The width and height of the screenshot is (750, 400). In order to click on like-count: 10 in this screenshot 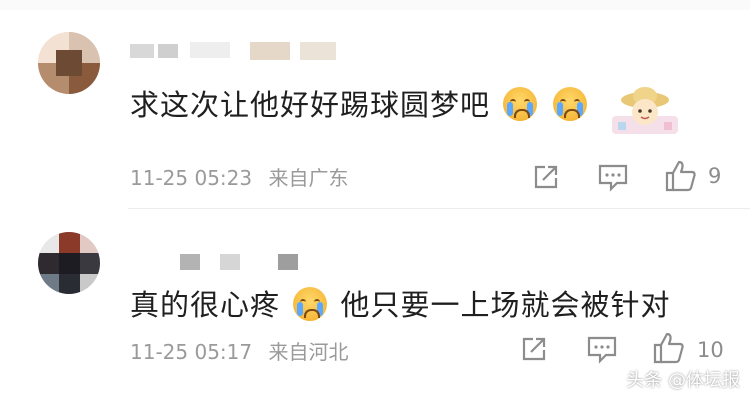, I will do `click(710, 350)`.